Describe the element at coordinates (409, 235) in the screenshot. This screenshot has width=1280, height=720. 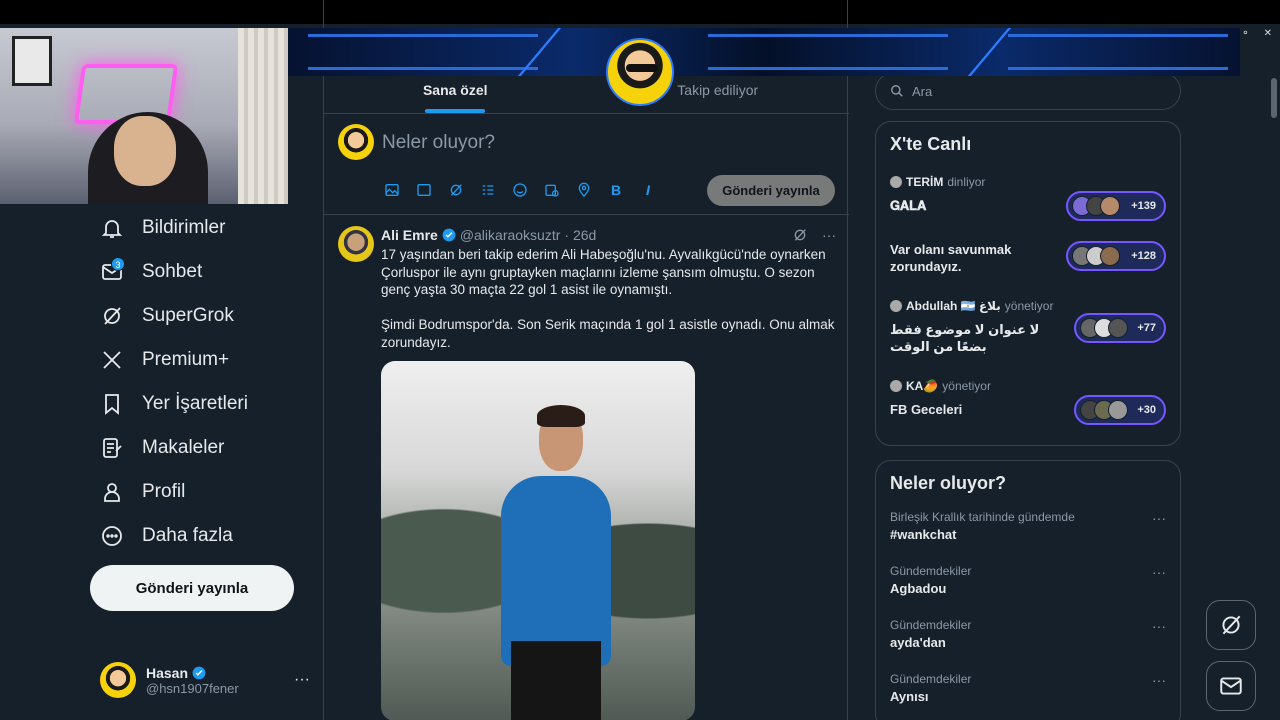
I see `tweet-author-name: Ali Emre` at that location.